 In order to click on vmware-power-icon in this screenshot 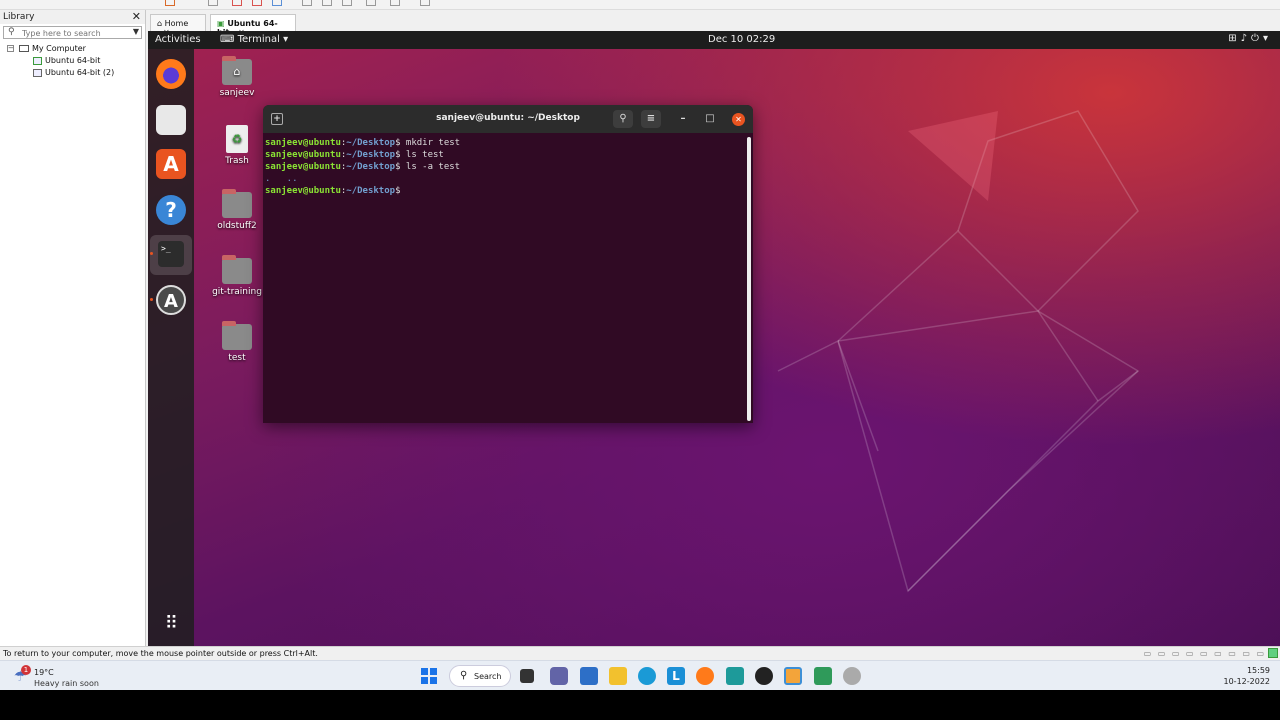, I will do `click(170, 3)`.